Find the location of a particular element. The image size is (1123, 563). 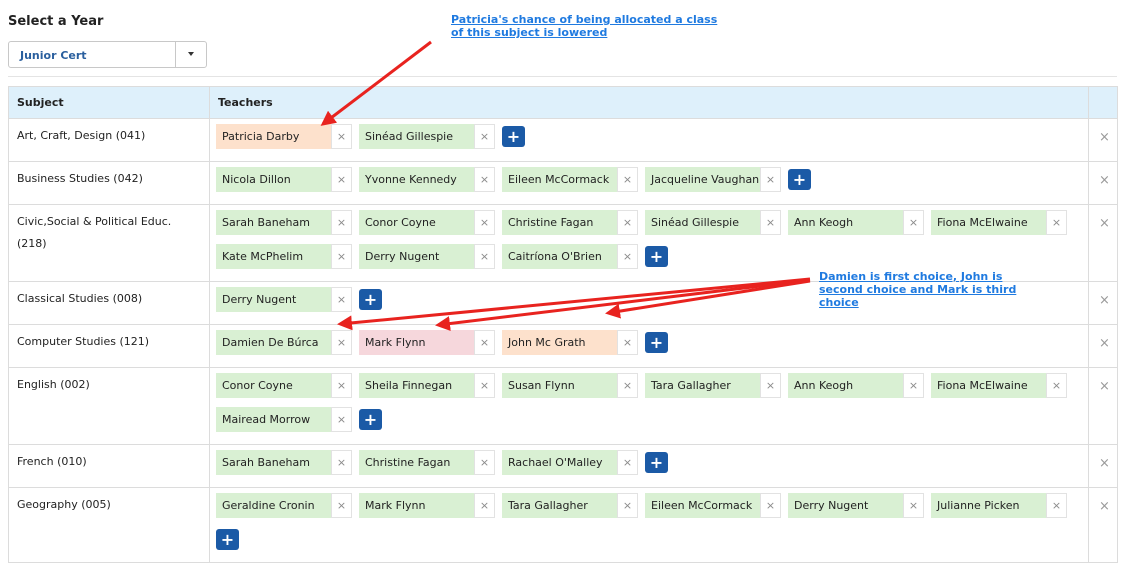

teacher-tag: Rachael O'Malley × is located at coordinates (570, 462).